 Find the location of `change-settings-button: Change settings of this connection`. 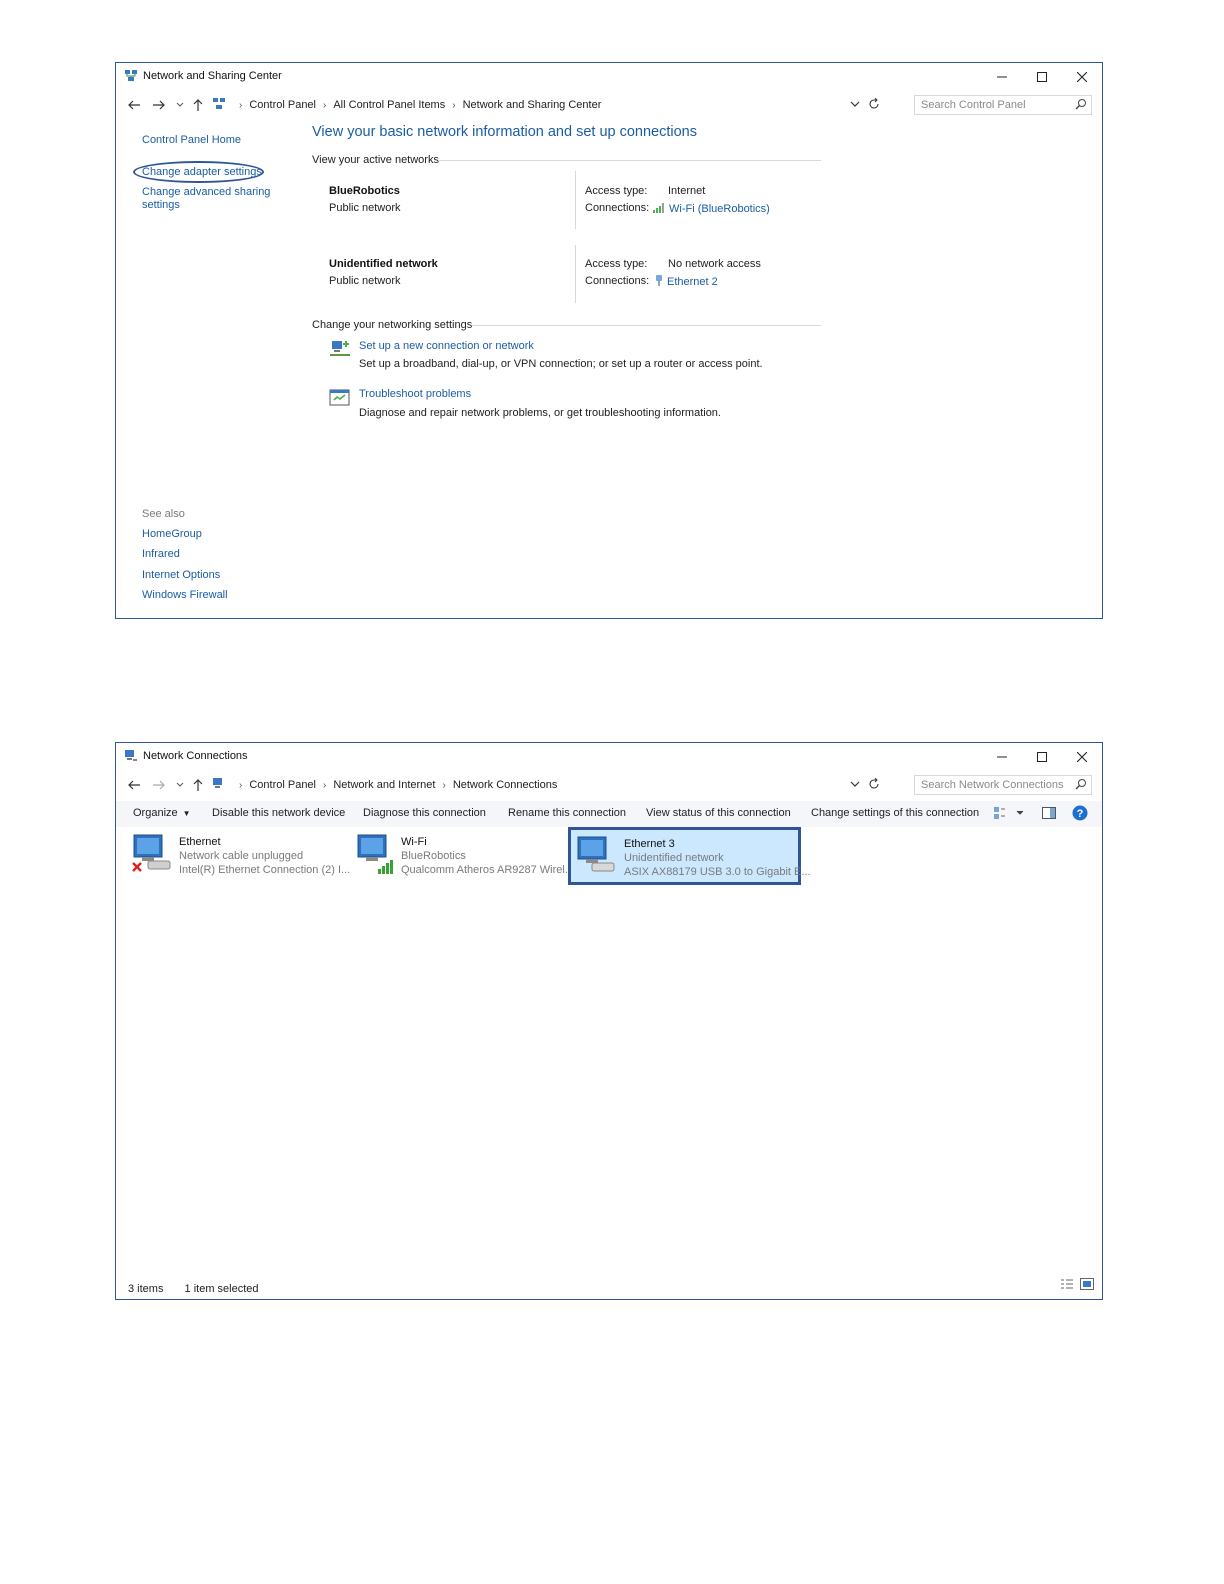

change-settings-button: Change settings of this connection is located at coordinates (895, 813).